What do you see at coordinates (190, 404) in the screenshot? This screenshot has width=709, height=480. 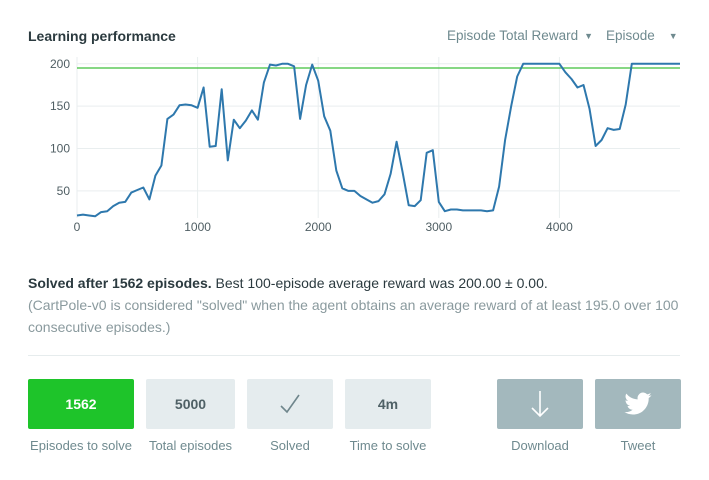 I see `total-episodes-value: 5000` at bounding box center [190, 404].